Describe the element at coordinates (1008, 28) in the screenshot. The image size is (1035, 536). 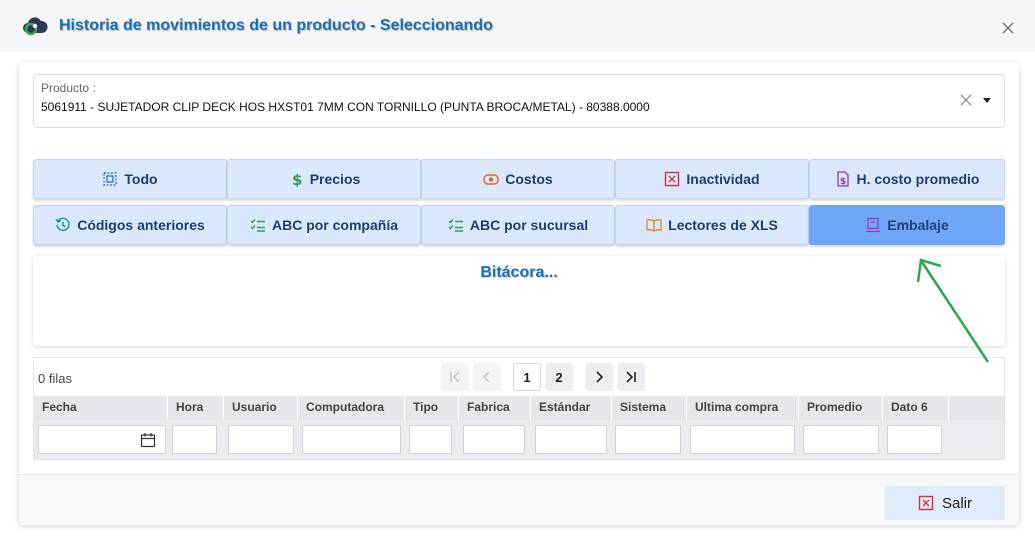
I see `close-icon` at that location.